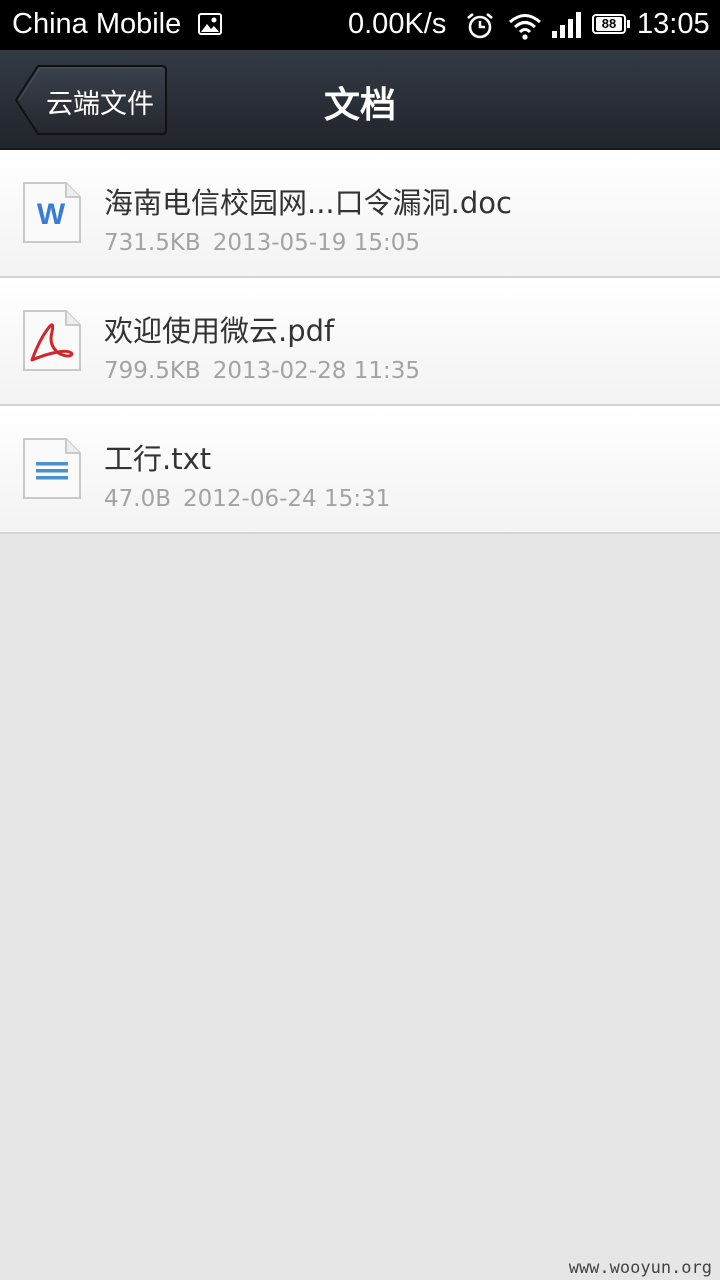  I want to click on file-meta: 47.0B 2012-06-24 15:31, so click(247, 499).